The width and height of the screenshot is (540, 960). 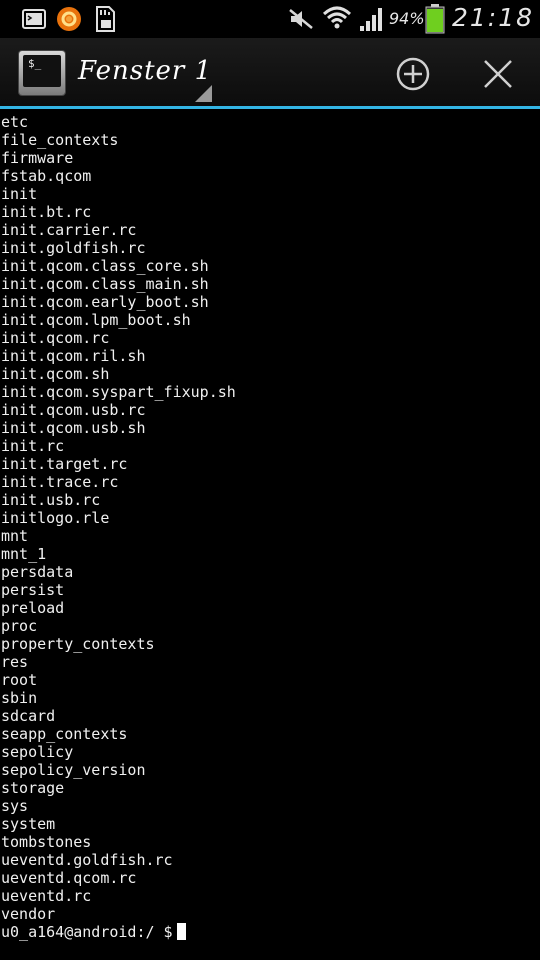 I want to click on battery-percent: 94%, so click(x=407, y=18).